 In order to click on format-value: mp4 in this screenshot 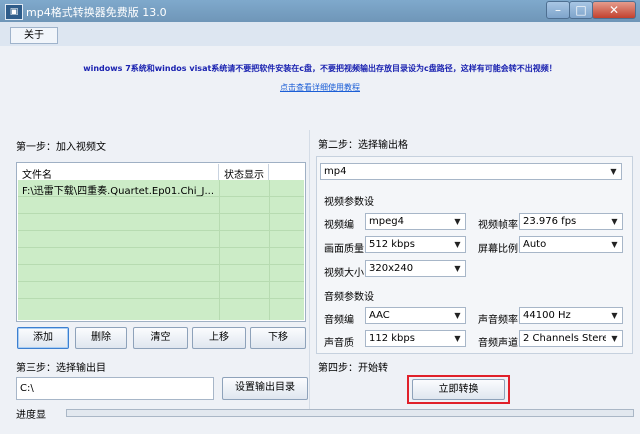, I will do `click(335, 171)`.